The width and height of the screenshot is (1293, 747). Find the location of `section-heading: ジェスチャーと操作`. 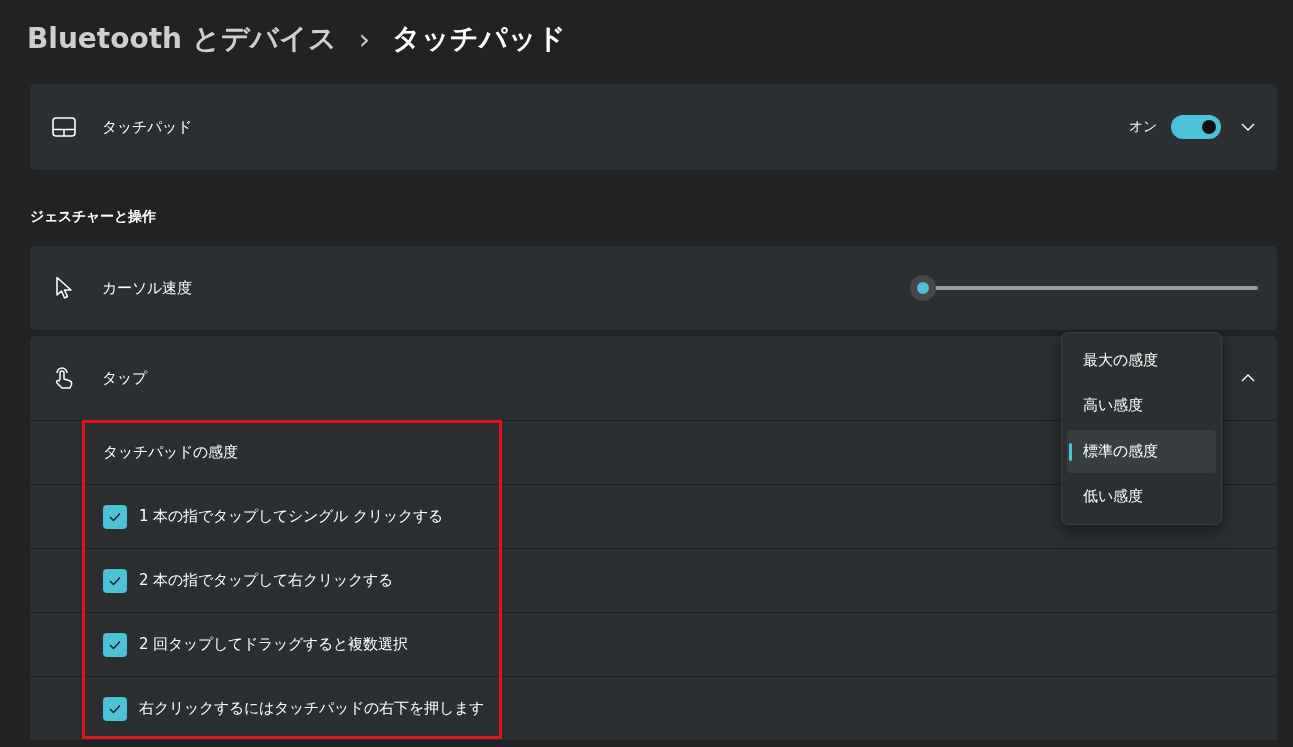

section-heading: ジェスチャーと操作 is located at coordinates (93, 216).